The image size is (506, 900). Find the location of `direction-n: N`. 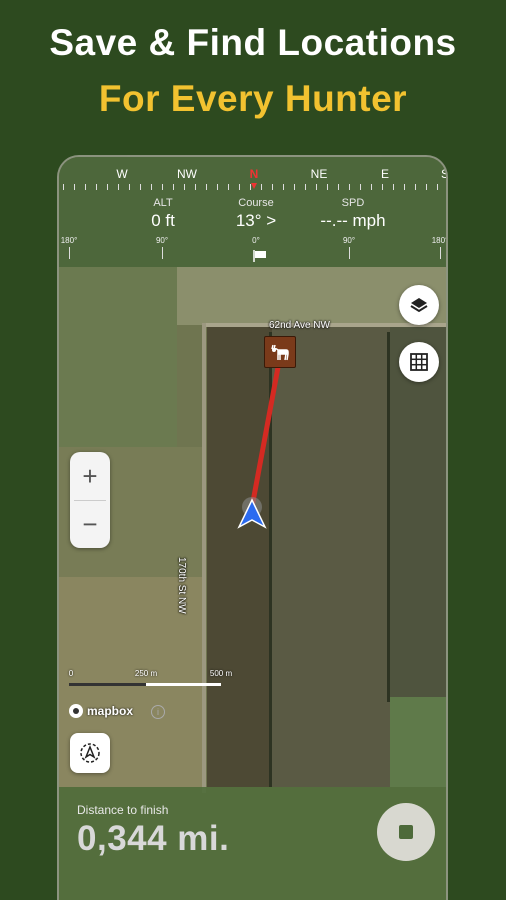

direction-n: N is located at coordinates (254, 174).